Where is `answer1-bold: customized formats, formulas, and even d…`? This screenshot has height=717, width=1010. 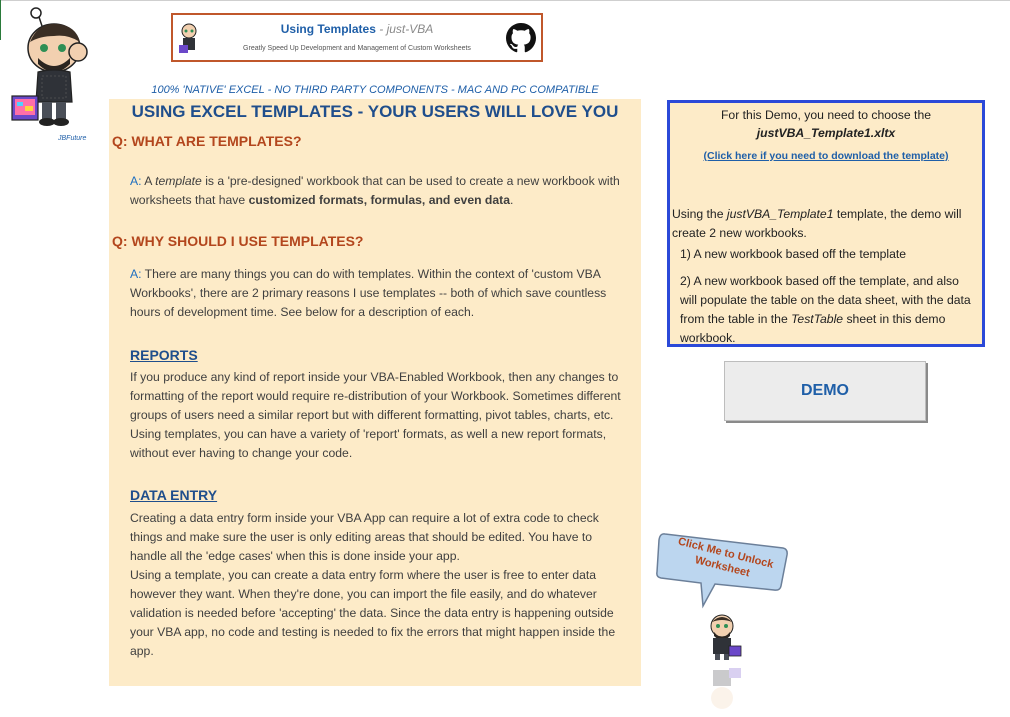
answer1-bold: customized formats, formulas, and even d… is located at coordinates (379, 200).